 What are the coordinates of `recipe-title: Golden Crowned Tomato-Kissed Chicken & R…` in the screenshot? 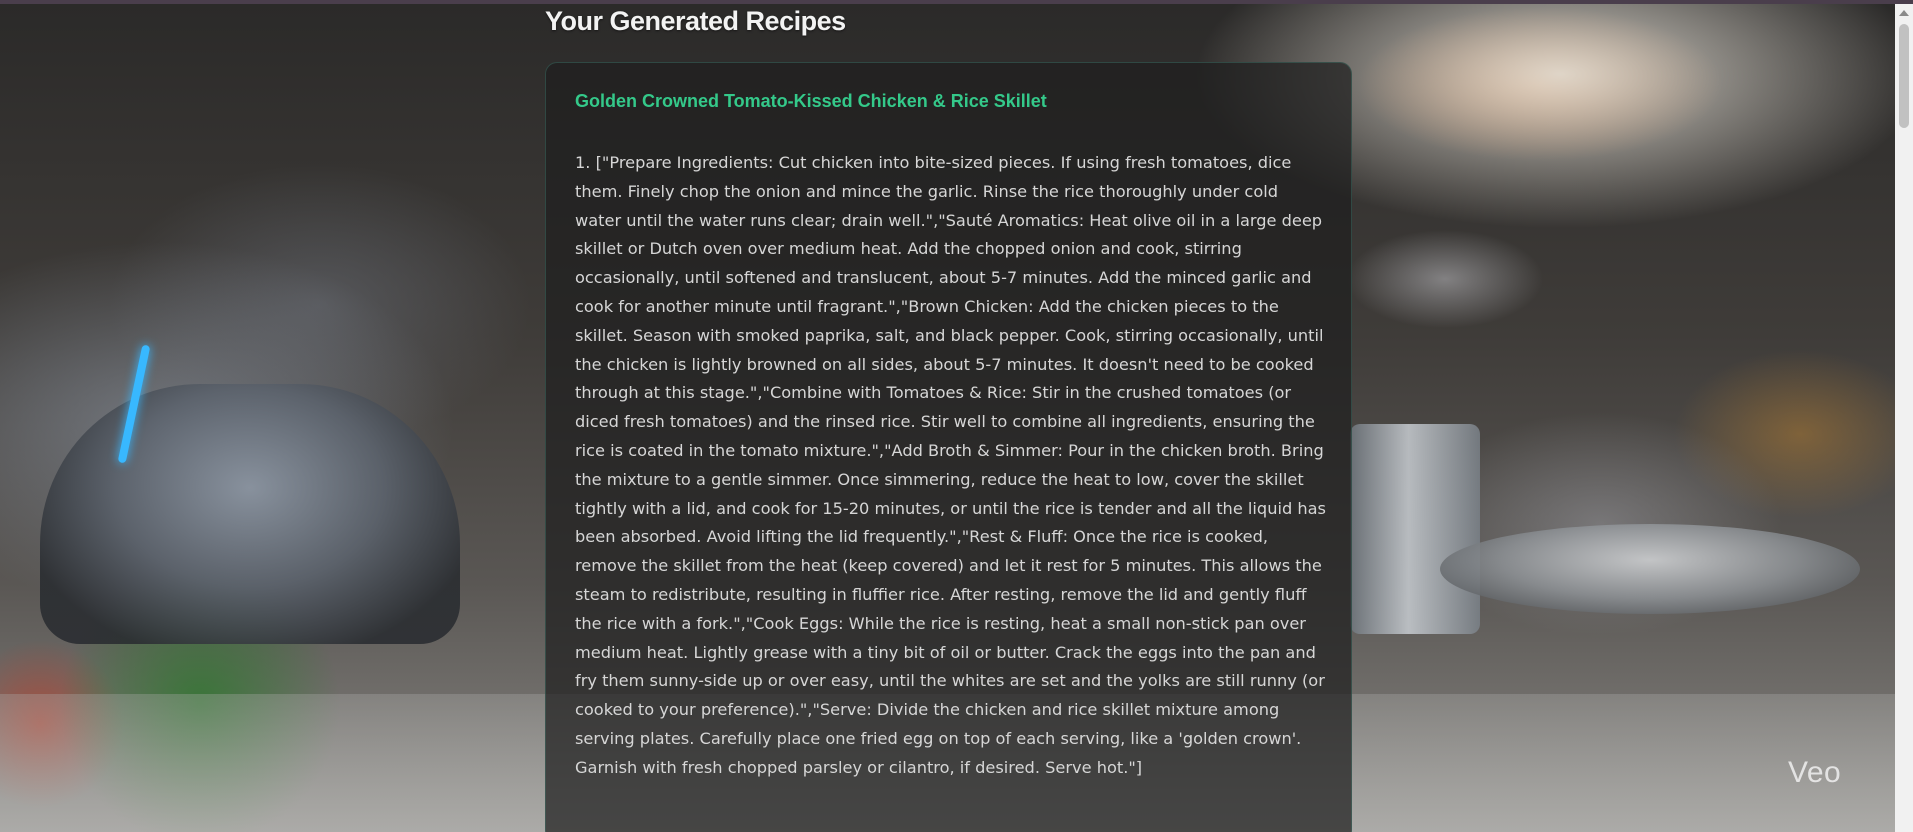 It's located at (811, 101).